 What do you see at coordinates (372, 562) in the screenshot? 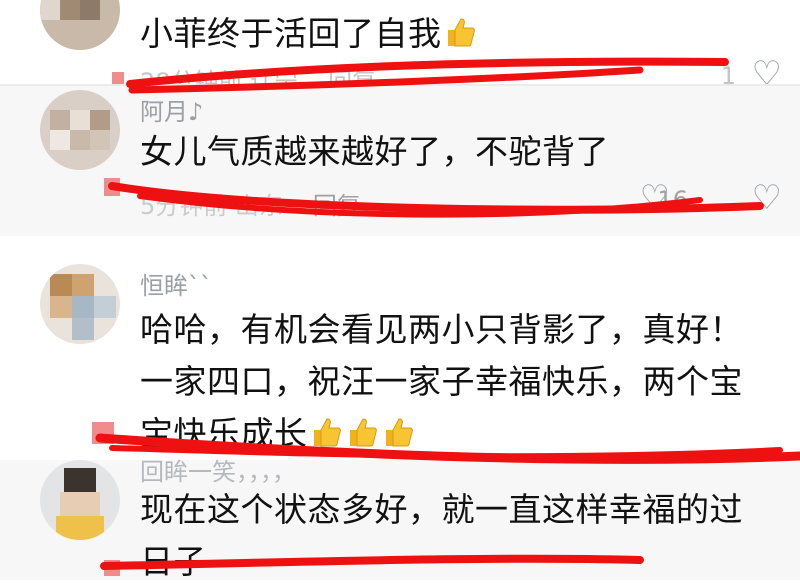
I see `red-underline-stroke` at bounding box center [372, 562].